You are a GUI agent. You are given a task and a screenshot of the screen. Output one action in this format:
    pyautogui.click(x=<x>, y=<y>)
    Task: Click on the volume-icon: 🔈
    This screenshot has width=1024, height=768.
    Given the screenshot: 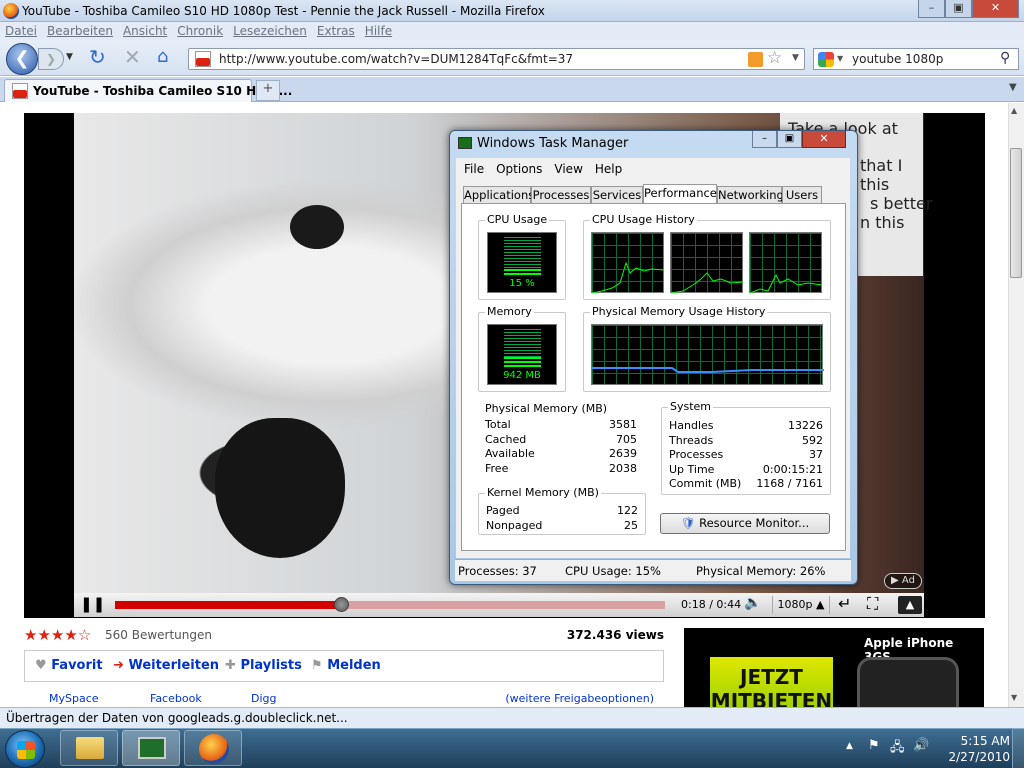 What is the action you would take?
    pyautogui.click(x=752, y=603)
    